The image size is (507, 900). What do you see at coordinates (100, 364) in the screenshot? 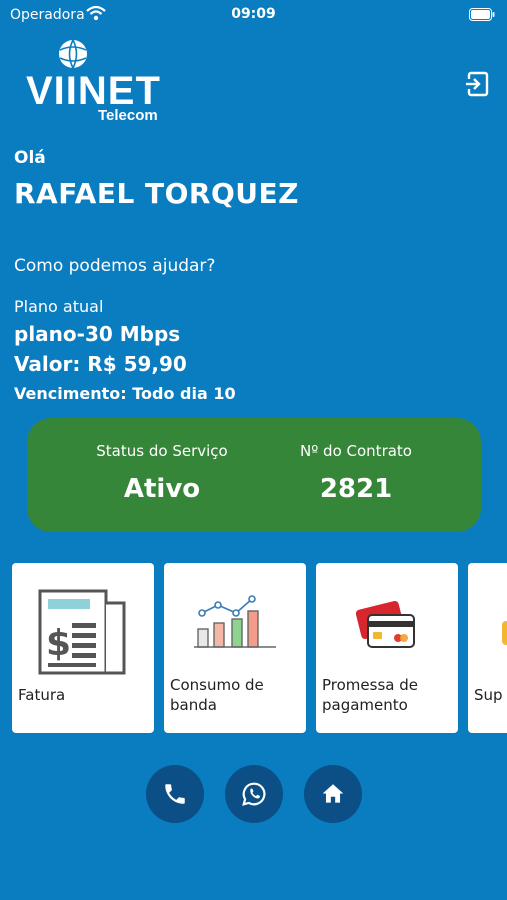
I see `plan-value: Valor: R$ 59,90` at bounding box center [100, 364].